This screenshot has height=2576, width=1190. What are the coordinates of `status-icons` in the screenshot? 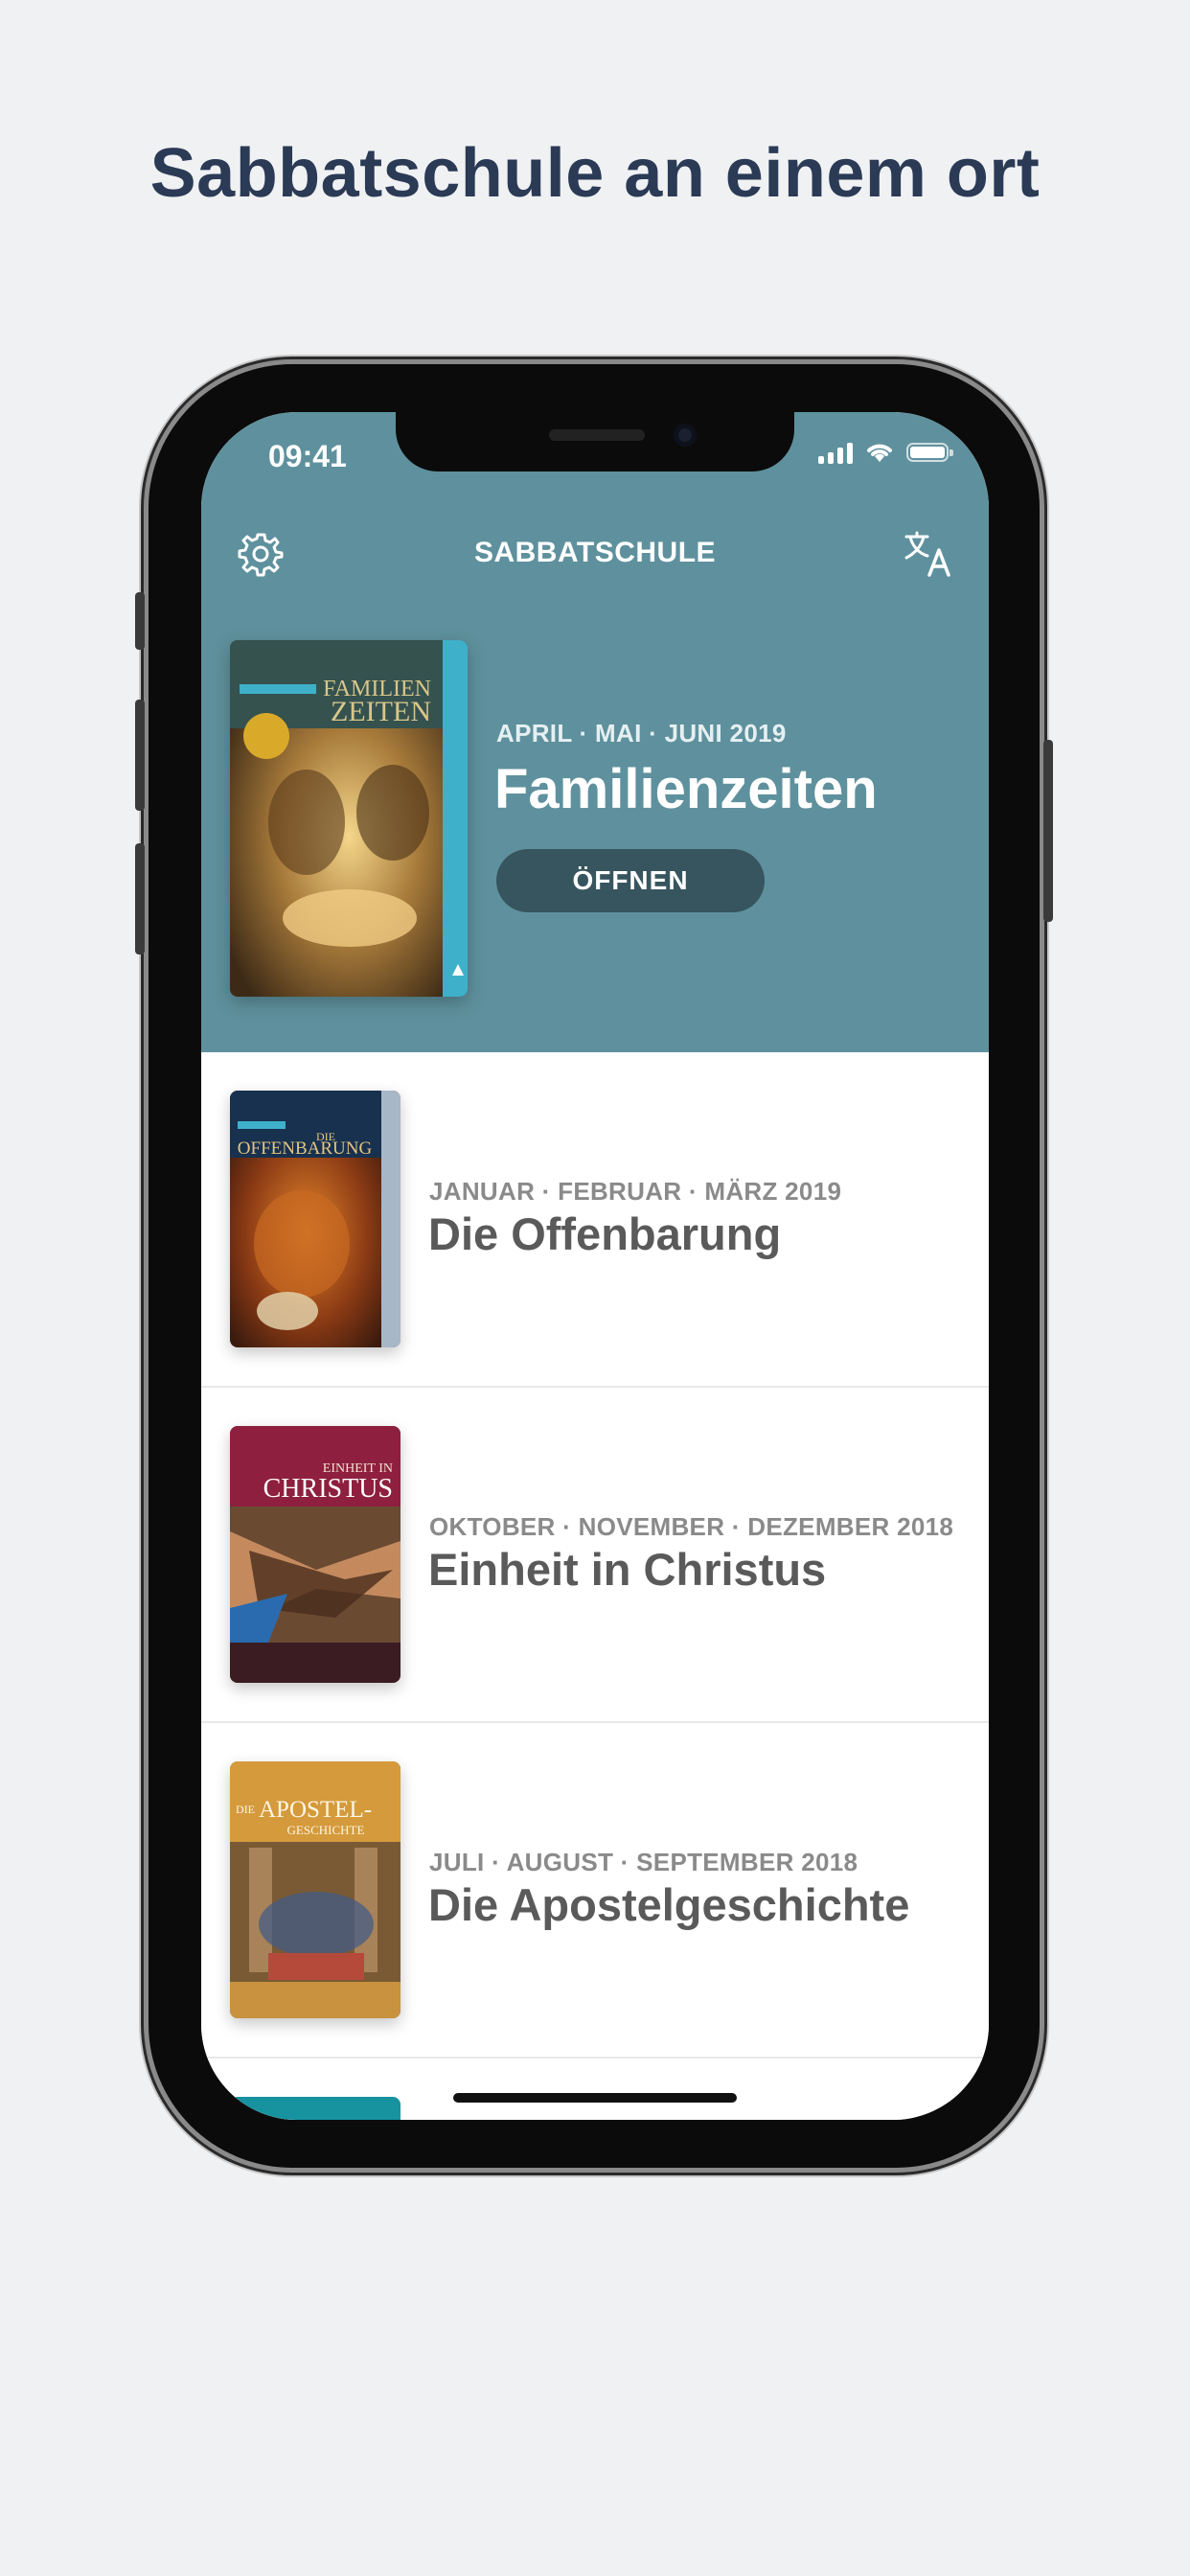 It's located at (886, 452).